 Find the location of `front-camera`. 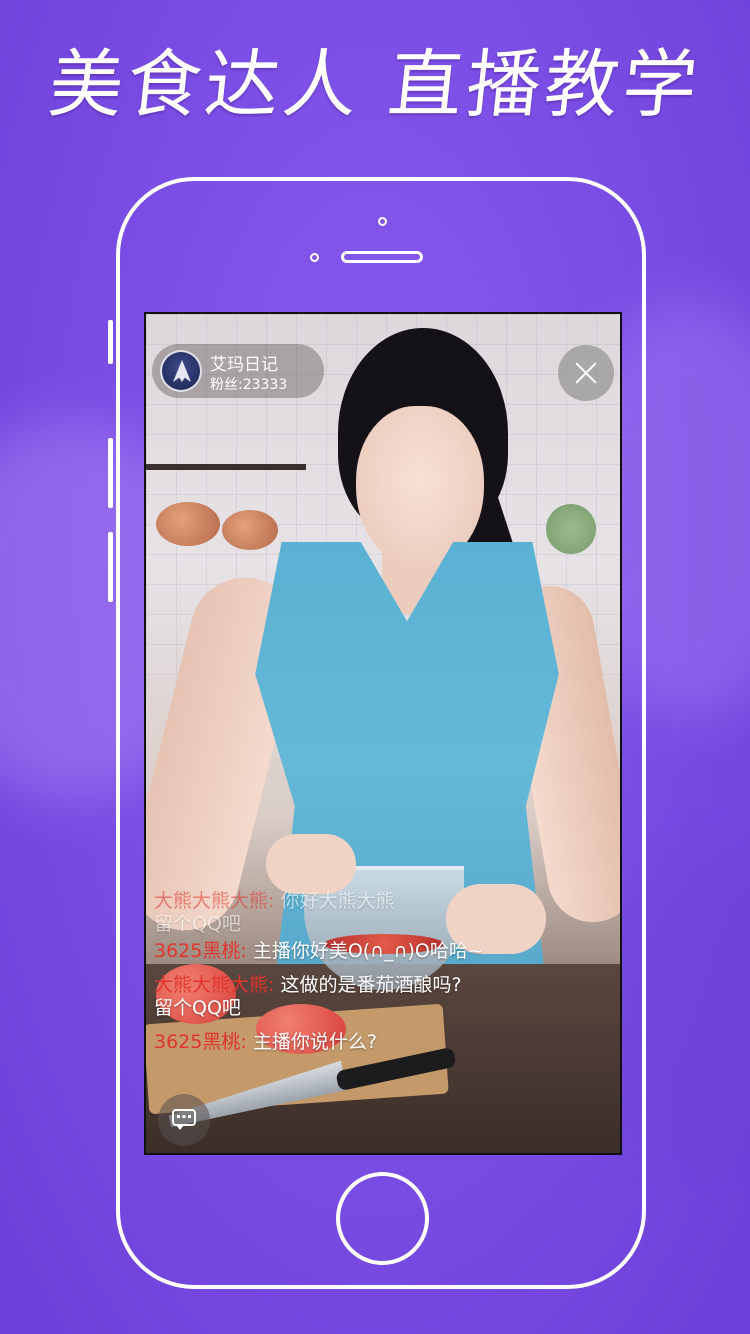

front-camera is located at coordinates (382, 221).